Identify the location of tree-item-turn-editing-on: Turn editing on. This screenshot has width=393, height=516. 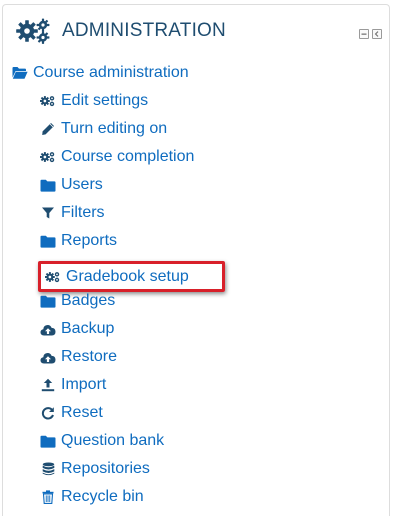
(103, 129).